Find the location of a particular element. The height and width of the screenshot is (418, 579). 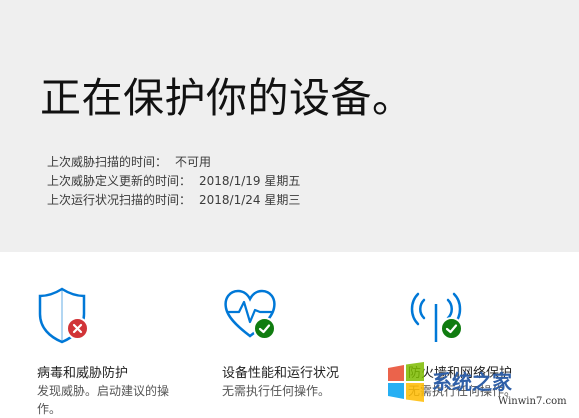

tile-title: 病毒和威胁防护 is located at coordinates (83, 373).